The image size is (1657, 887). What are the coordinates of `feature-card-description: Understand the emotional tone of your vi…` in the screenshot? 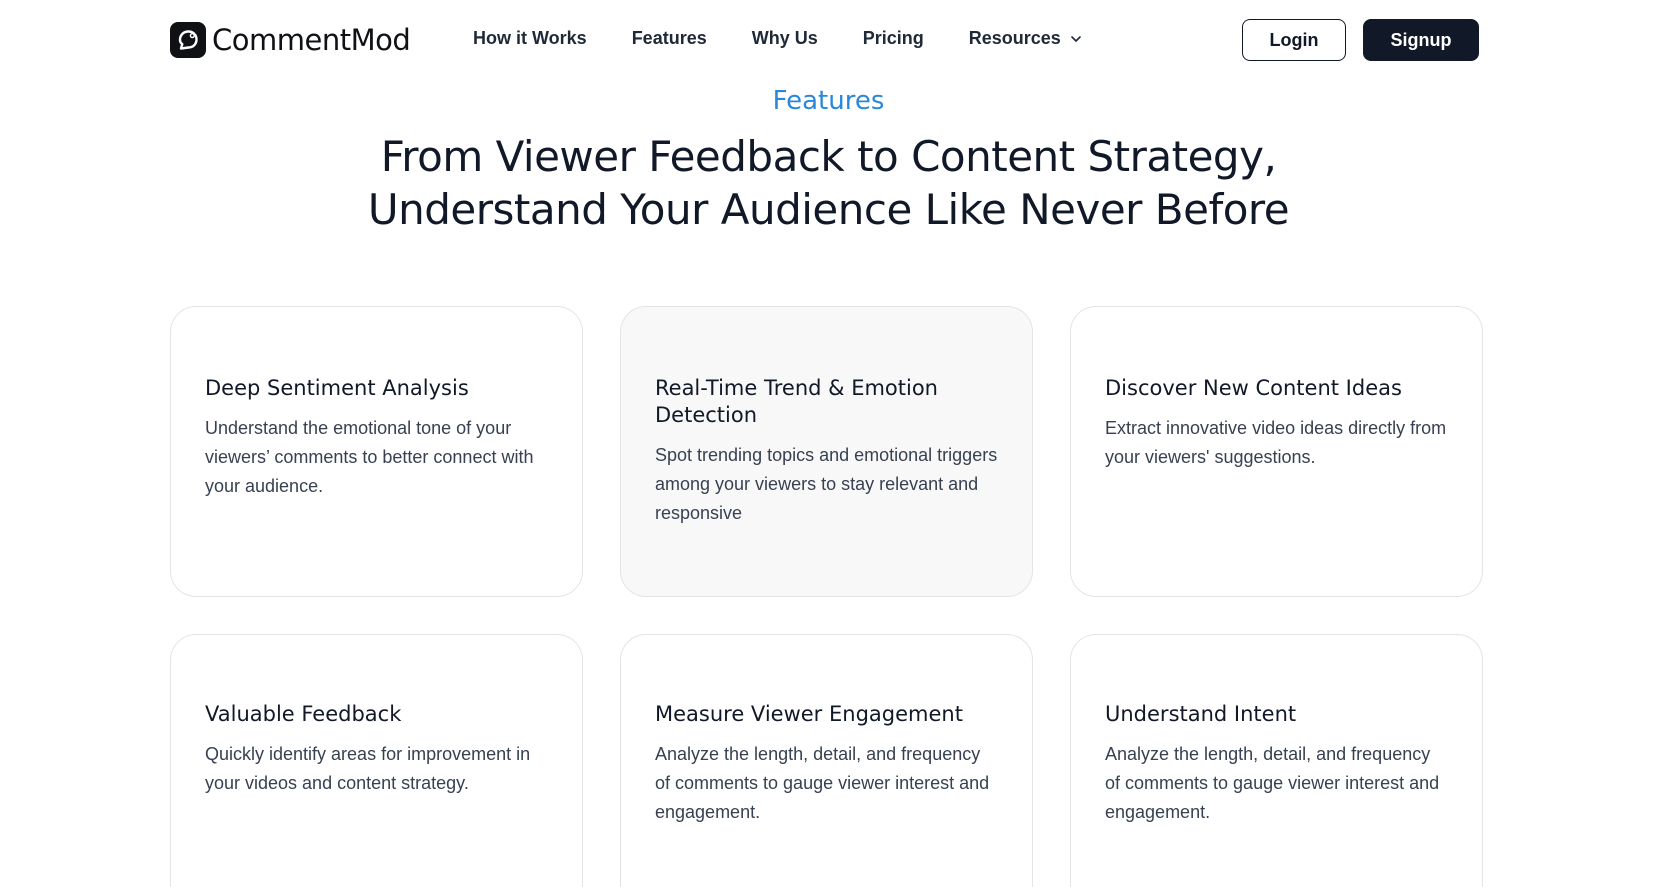 It's located at (369, 457).